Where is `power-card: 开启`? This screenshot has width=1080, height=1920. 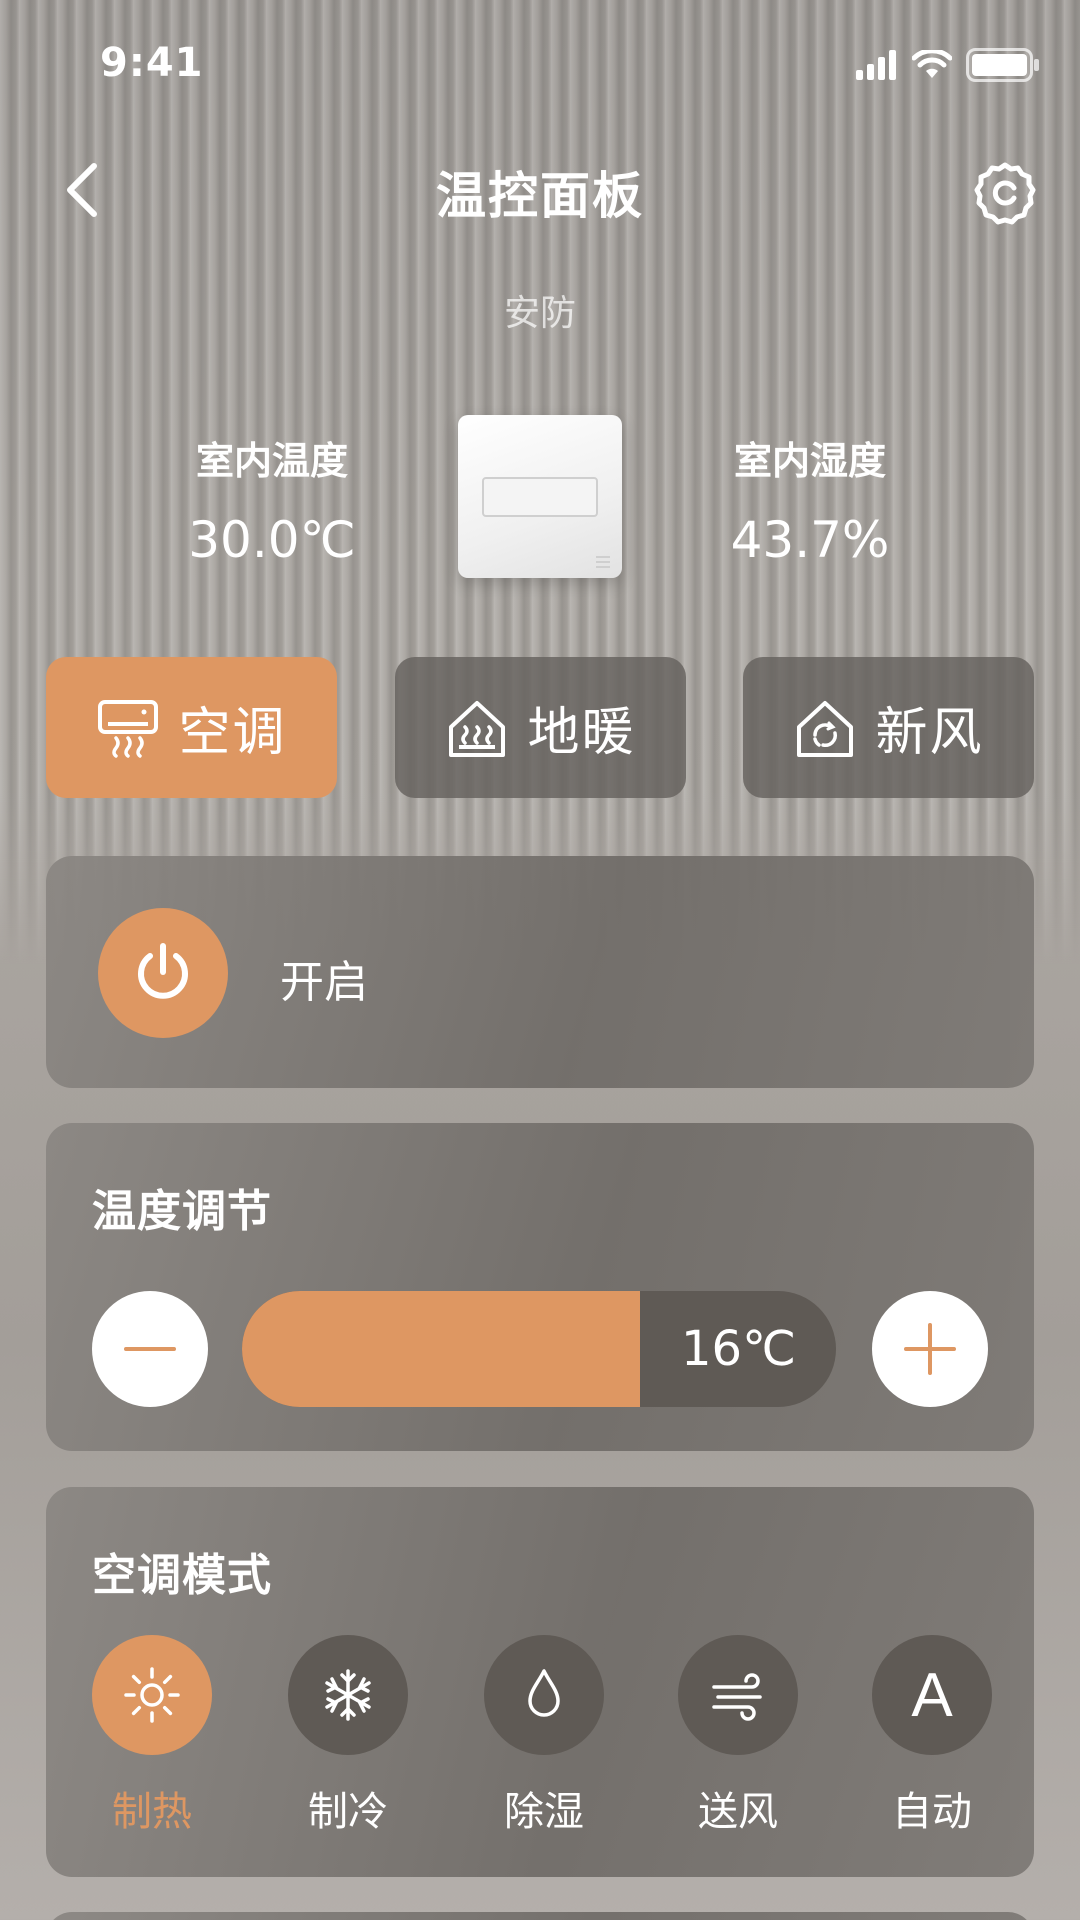
power-card: 开启 is located at coordinates (540, 972).